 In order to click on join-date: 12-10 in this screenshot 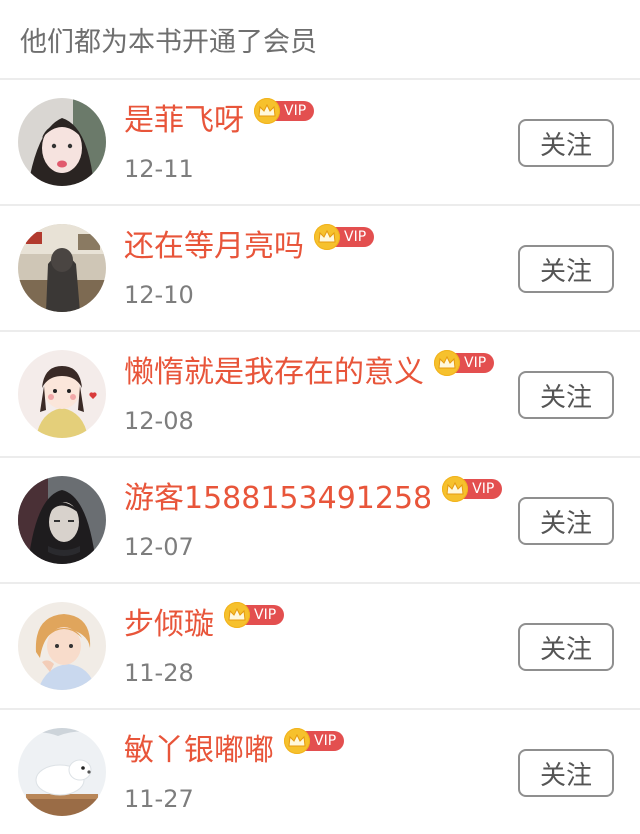, I will do `click(159, 295)`.